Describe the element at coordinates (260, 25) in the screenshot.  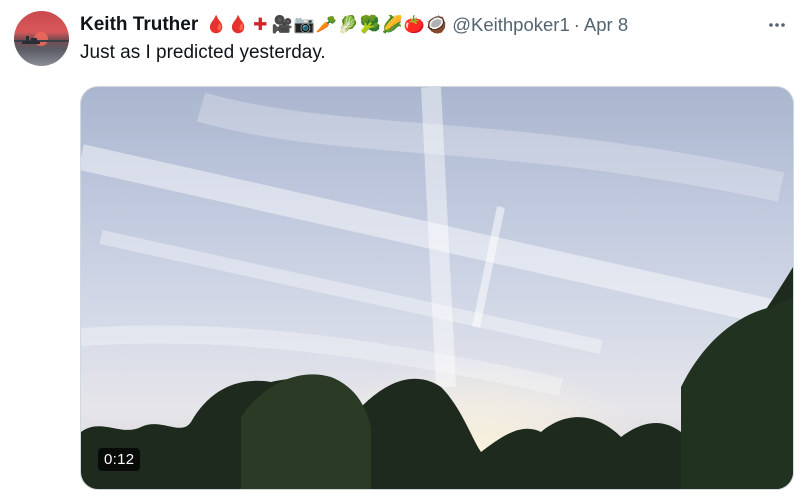
I see `name-emoji-2: ✚` at that location.